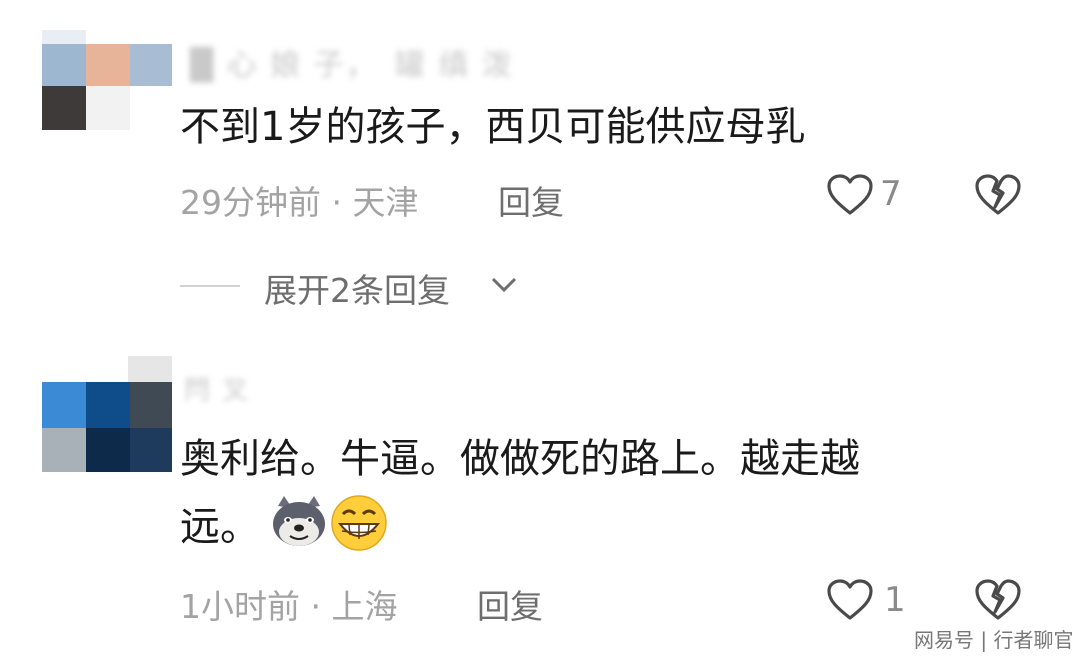  I want to click on chevron-down-icon, so click(504, 285).